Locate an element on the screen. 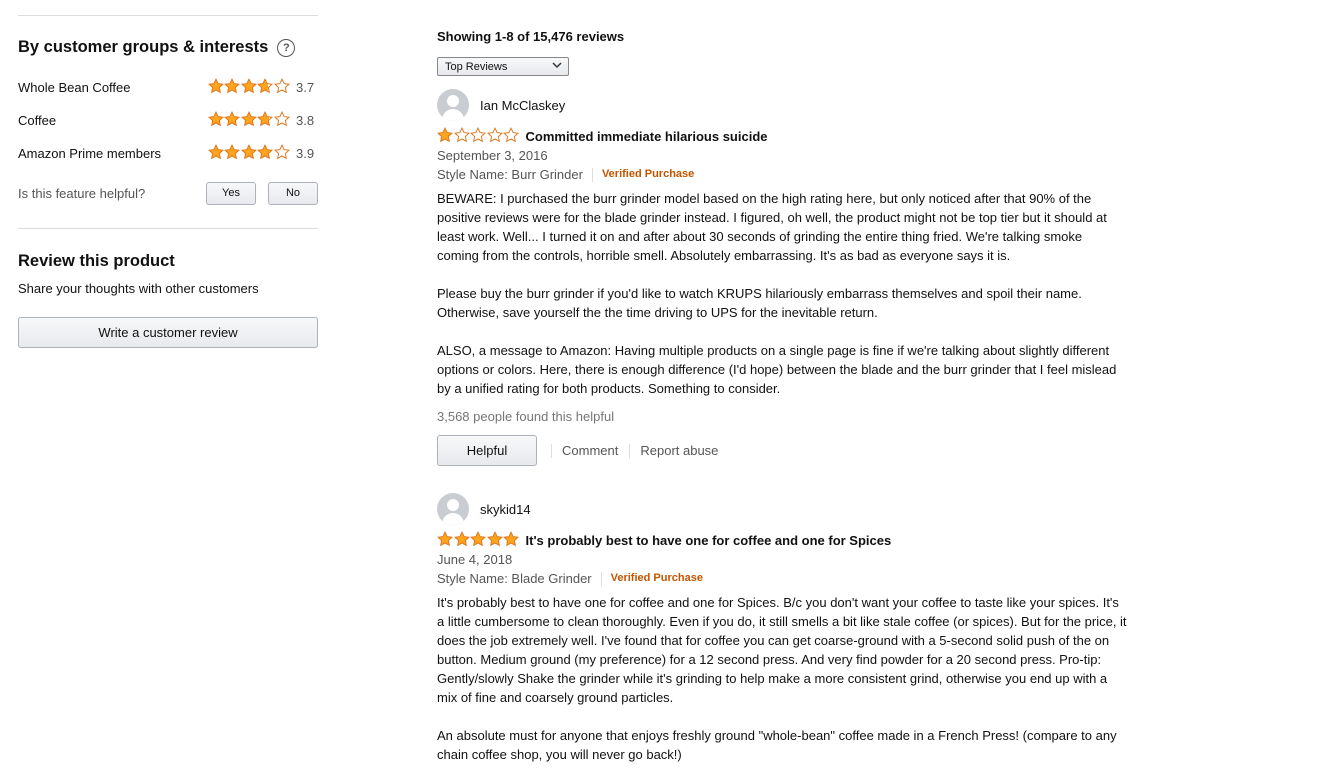  helpful-button: Helpful is located at coordinates (487, 450).